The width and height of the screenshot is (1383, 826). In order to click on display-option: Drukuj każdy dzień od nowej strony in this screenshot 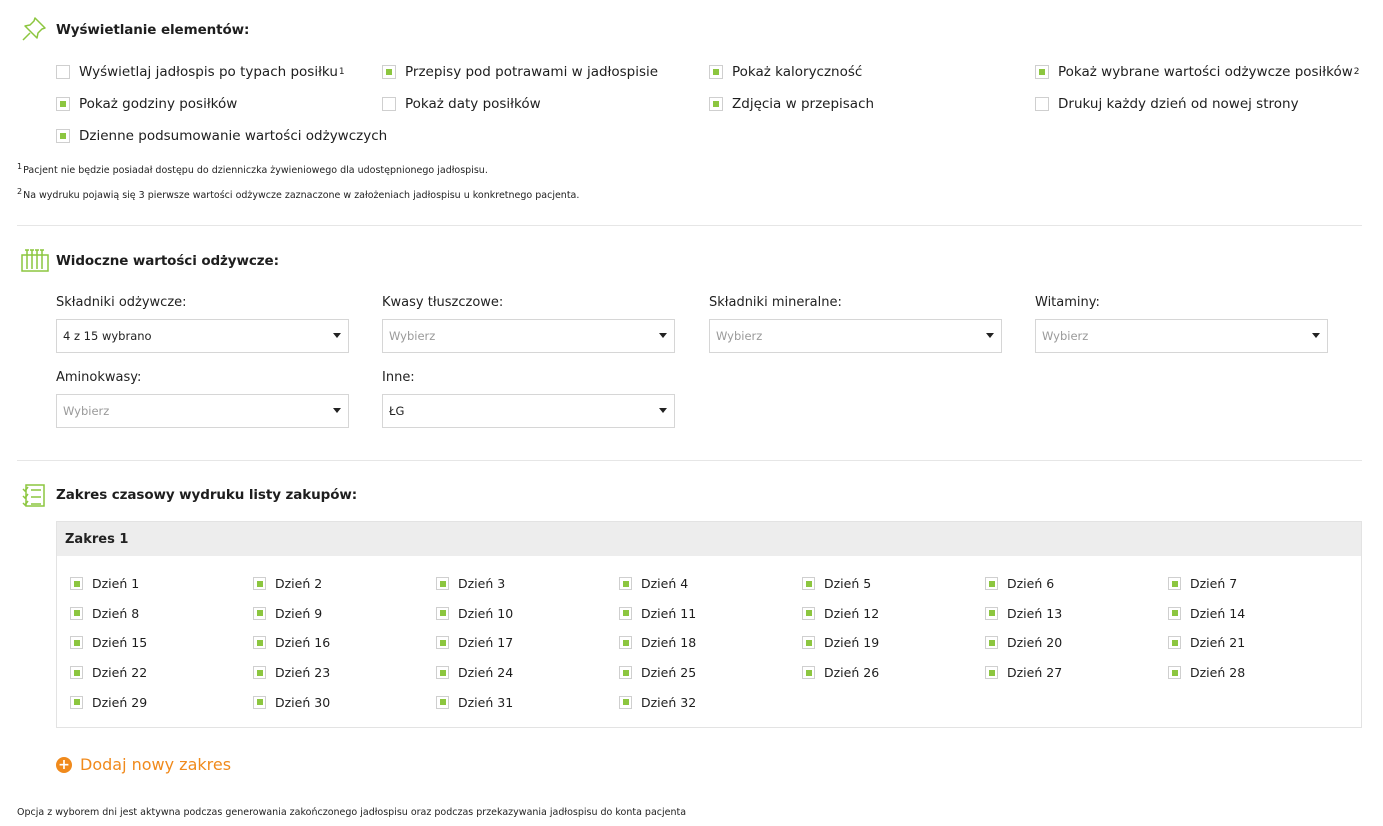, I will do `click(1167, 104)`.